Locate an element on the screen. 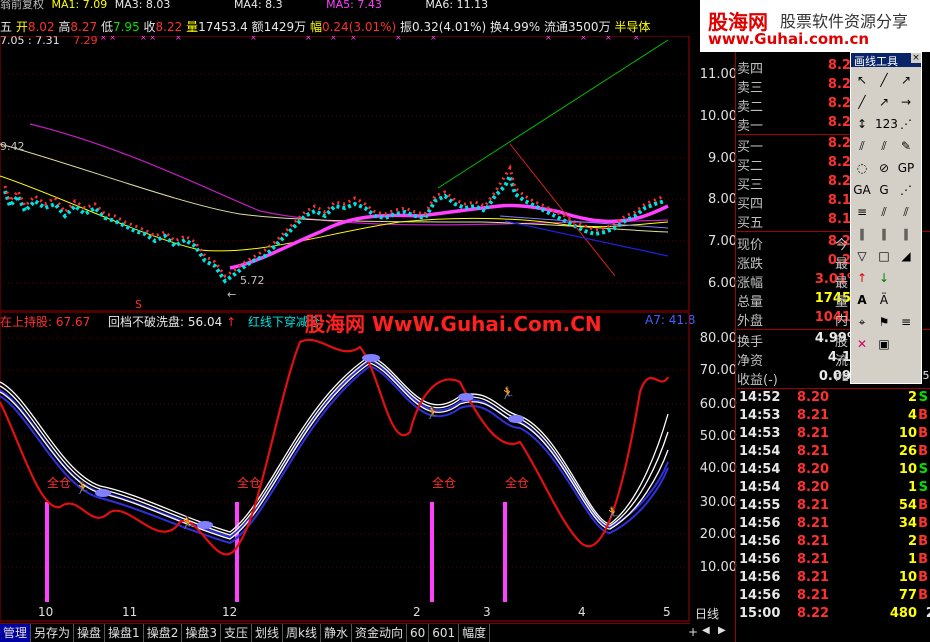 The image size is (930, 642). fan-line-icon: ⋰ is located at coordinates (906, 124).